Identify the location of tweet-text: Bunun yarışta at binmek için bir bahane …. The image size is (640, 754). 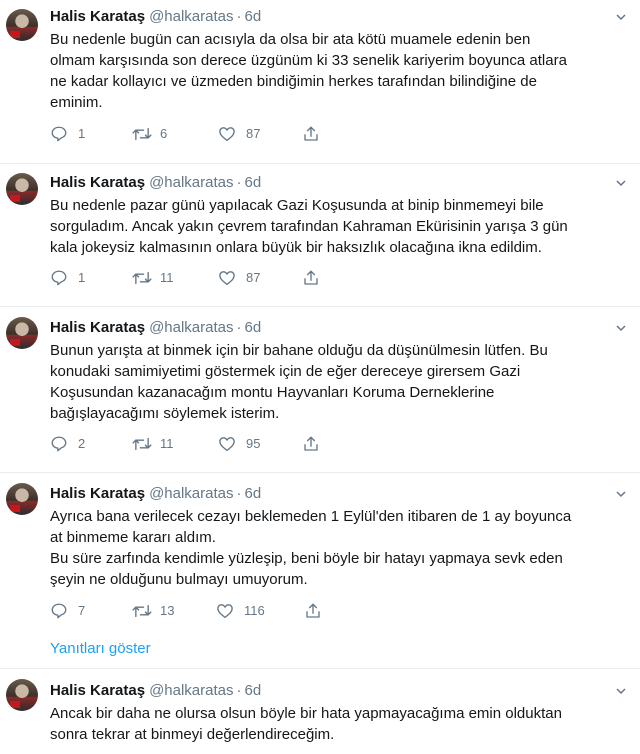
(335, 382).